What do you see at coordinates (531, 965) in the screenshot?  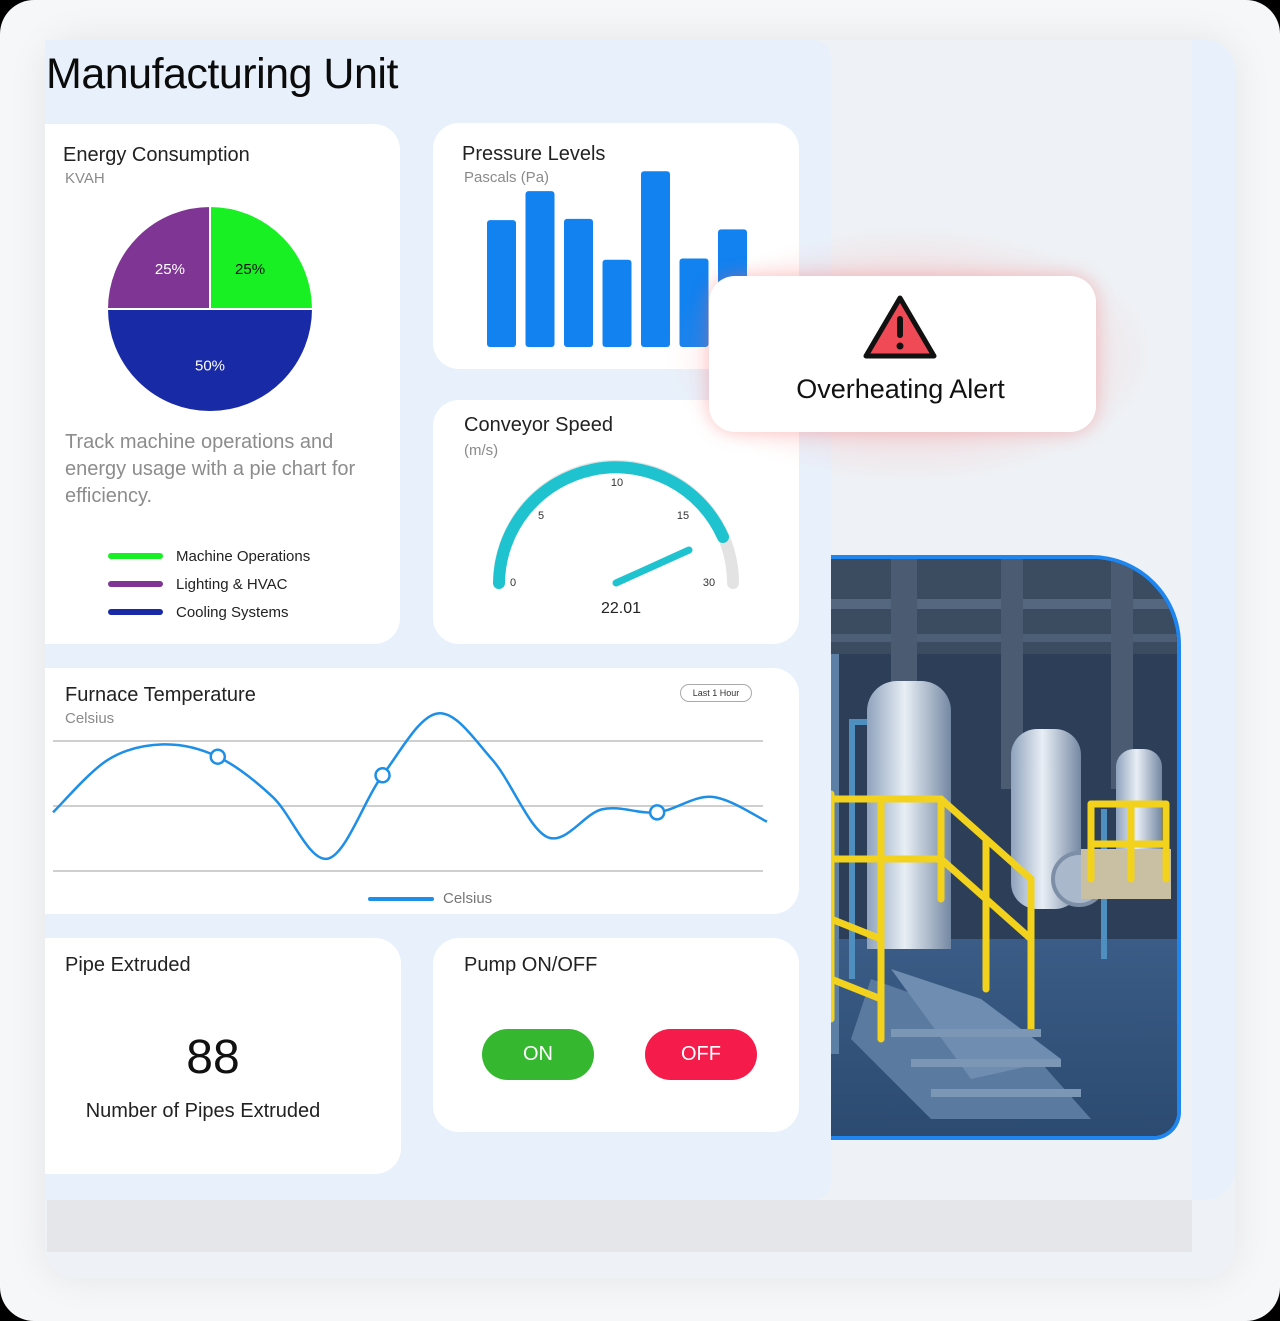 I see `pump-card-title: Pump ON/OFF` at bounding box center [531, 965].